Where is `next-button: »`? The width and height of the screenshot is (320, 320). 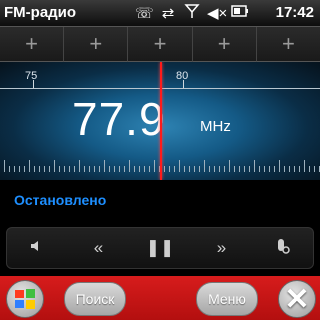 next-button: » is located at coordinates (222, 248).